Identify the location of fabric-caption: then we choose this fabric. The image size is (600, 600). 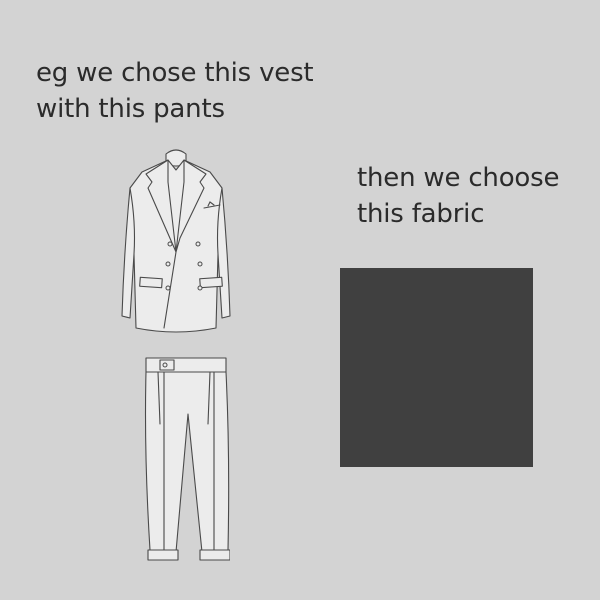
(458, 196).